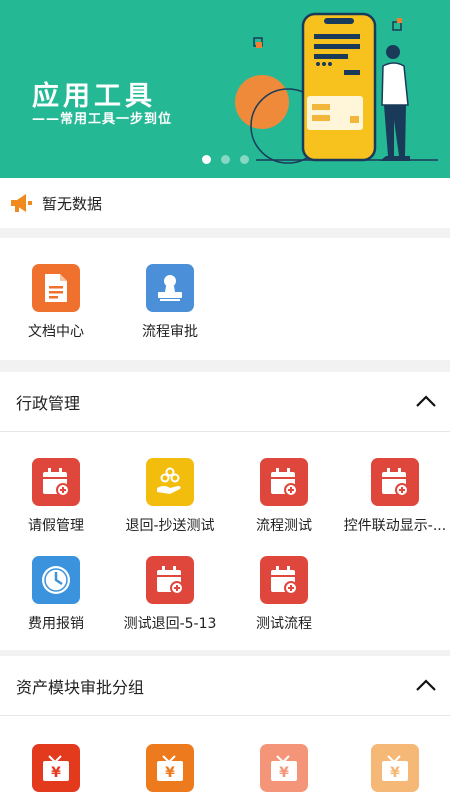  I want to click on carousel-indicator, so click(225, 159).